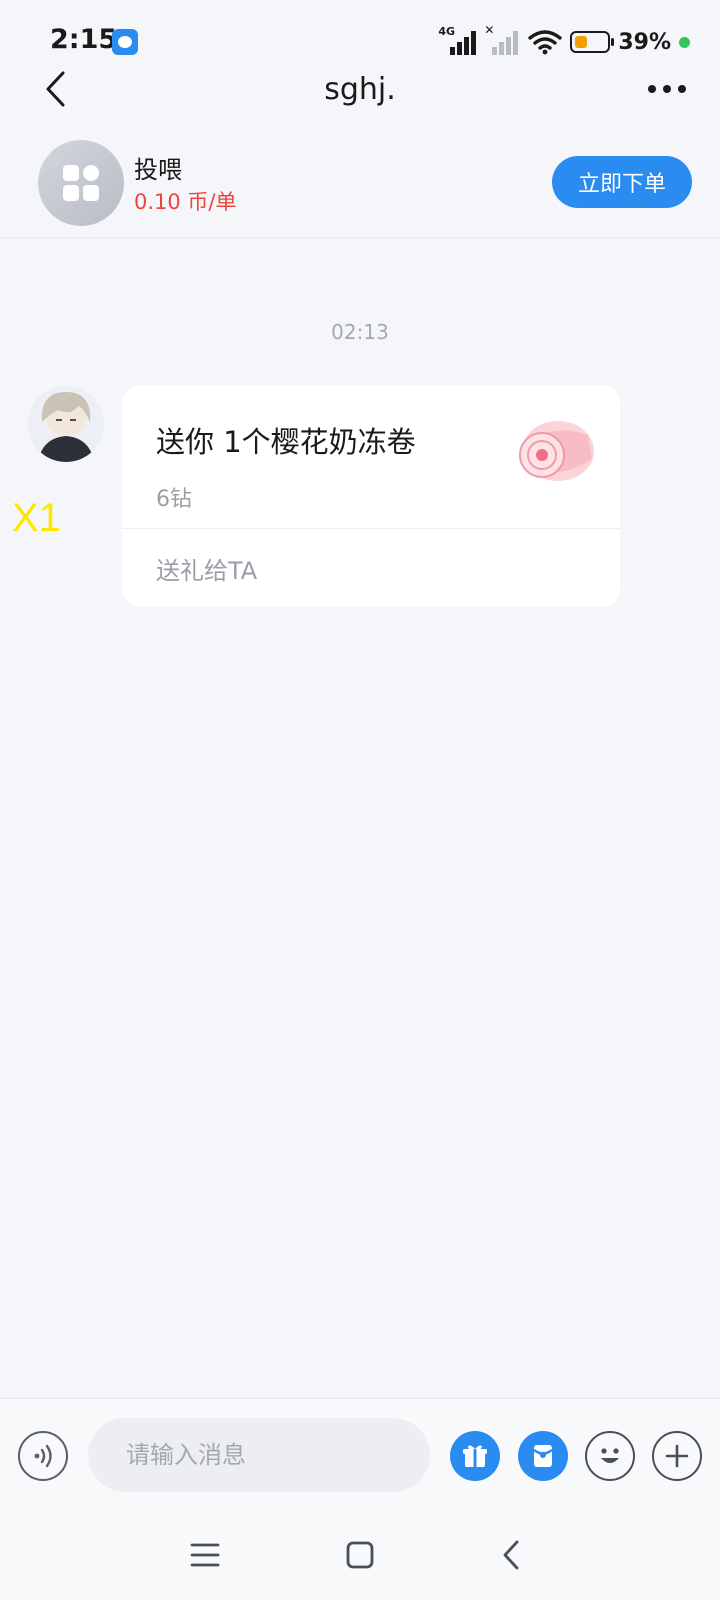  I want to click on back-triangle-icon, so click(511, 1555).